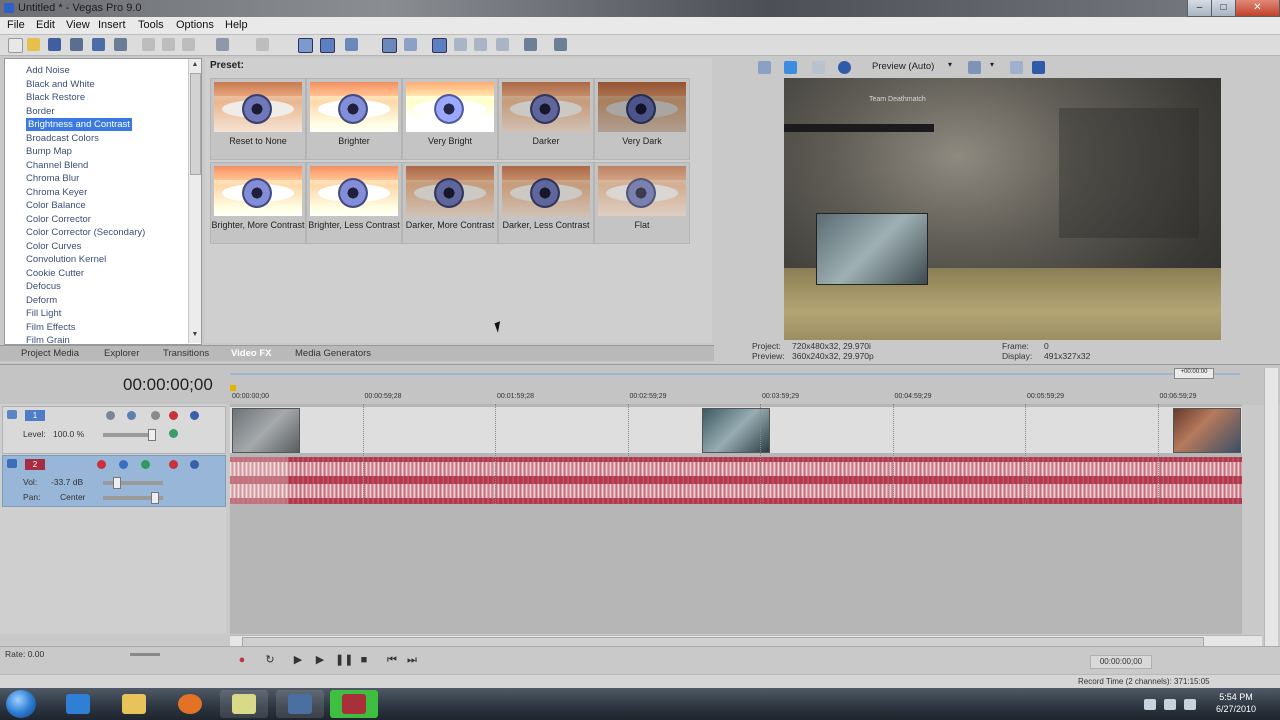  Describe the element at coordinates (190, 704) in the screenshot. I see `taskbar-firefox` at that location.